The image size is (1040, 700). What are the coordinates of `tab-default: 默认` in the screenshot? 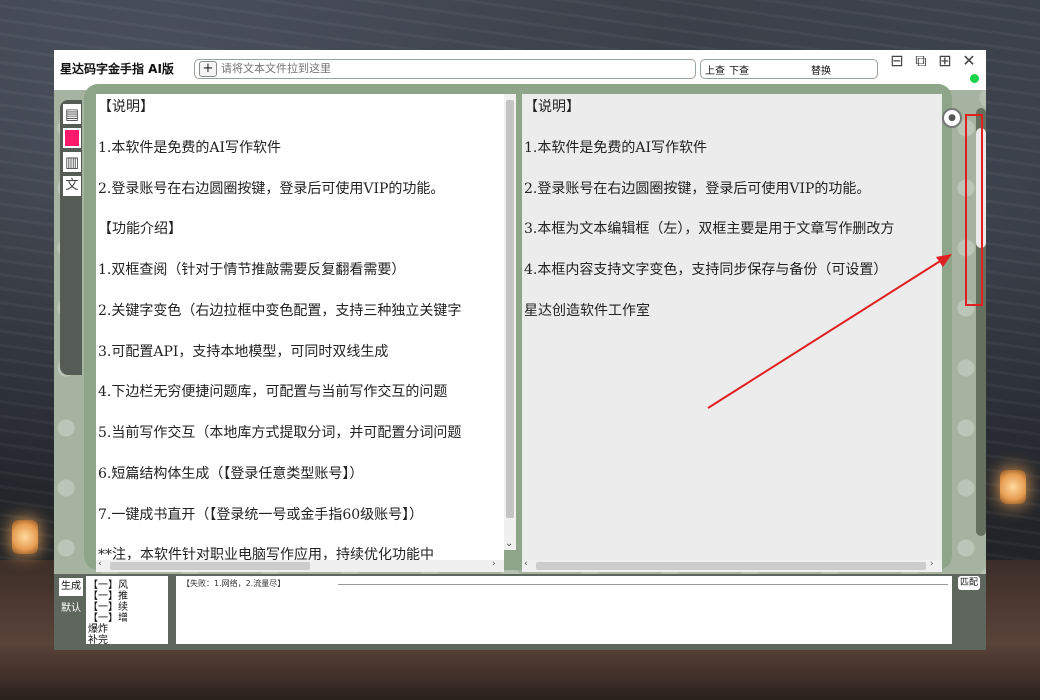 It's located at (71, 609).